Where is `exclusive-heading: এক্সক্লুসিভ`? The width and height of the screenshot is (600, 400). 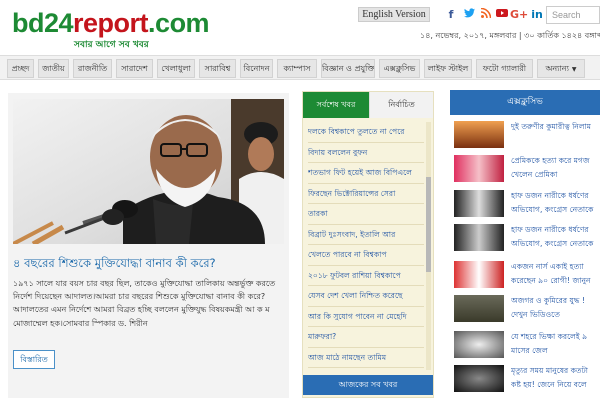 exclusive-heading: এক্সক্লুসিভ is located at coordinates (525, 102).